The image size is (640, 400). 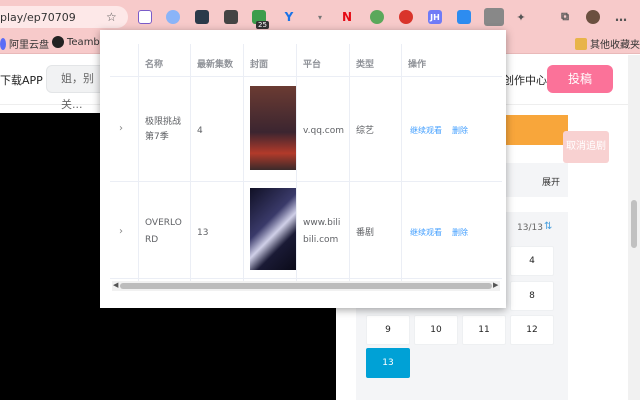 I want to click on latest-episode: 13, so click(x=203, y=233).